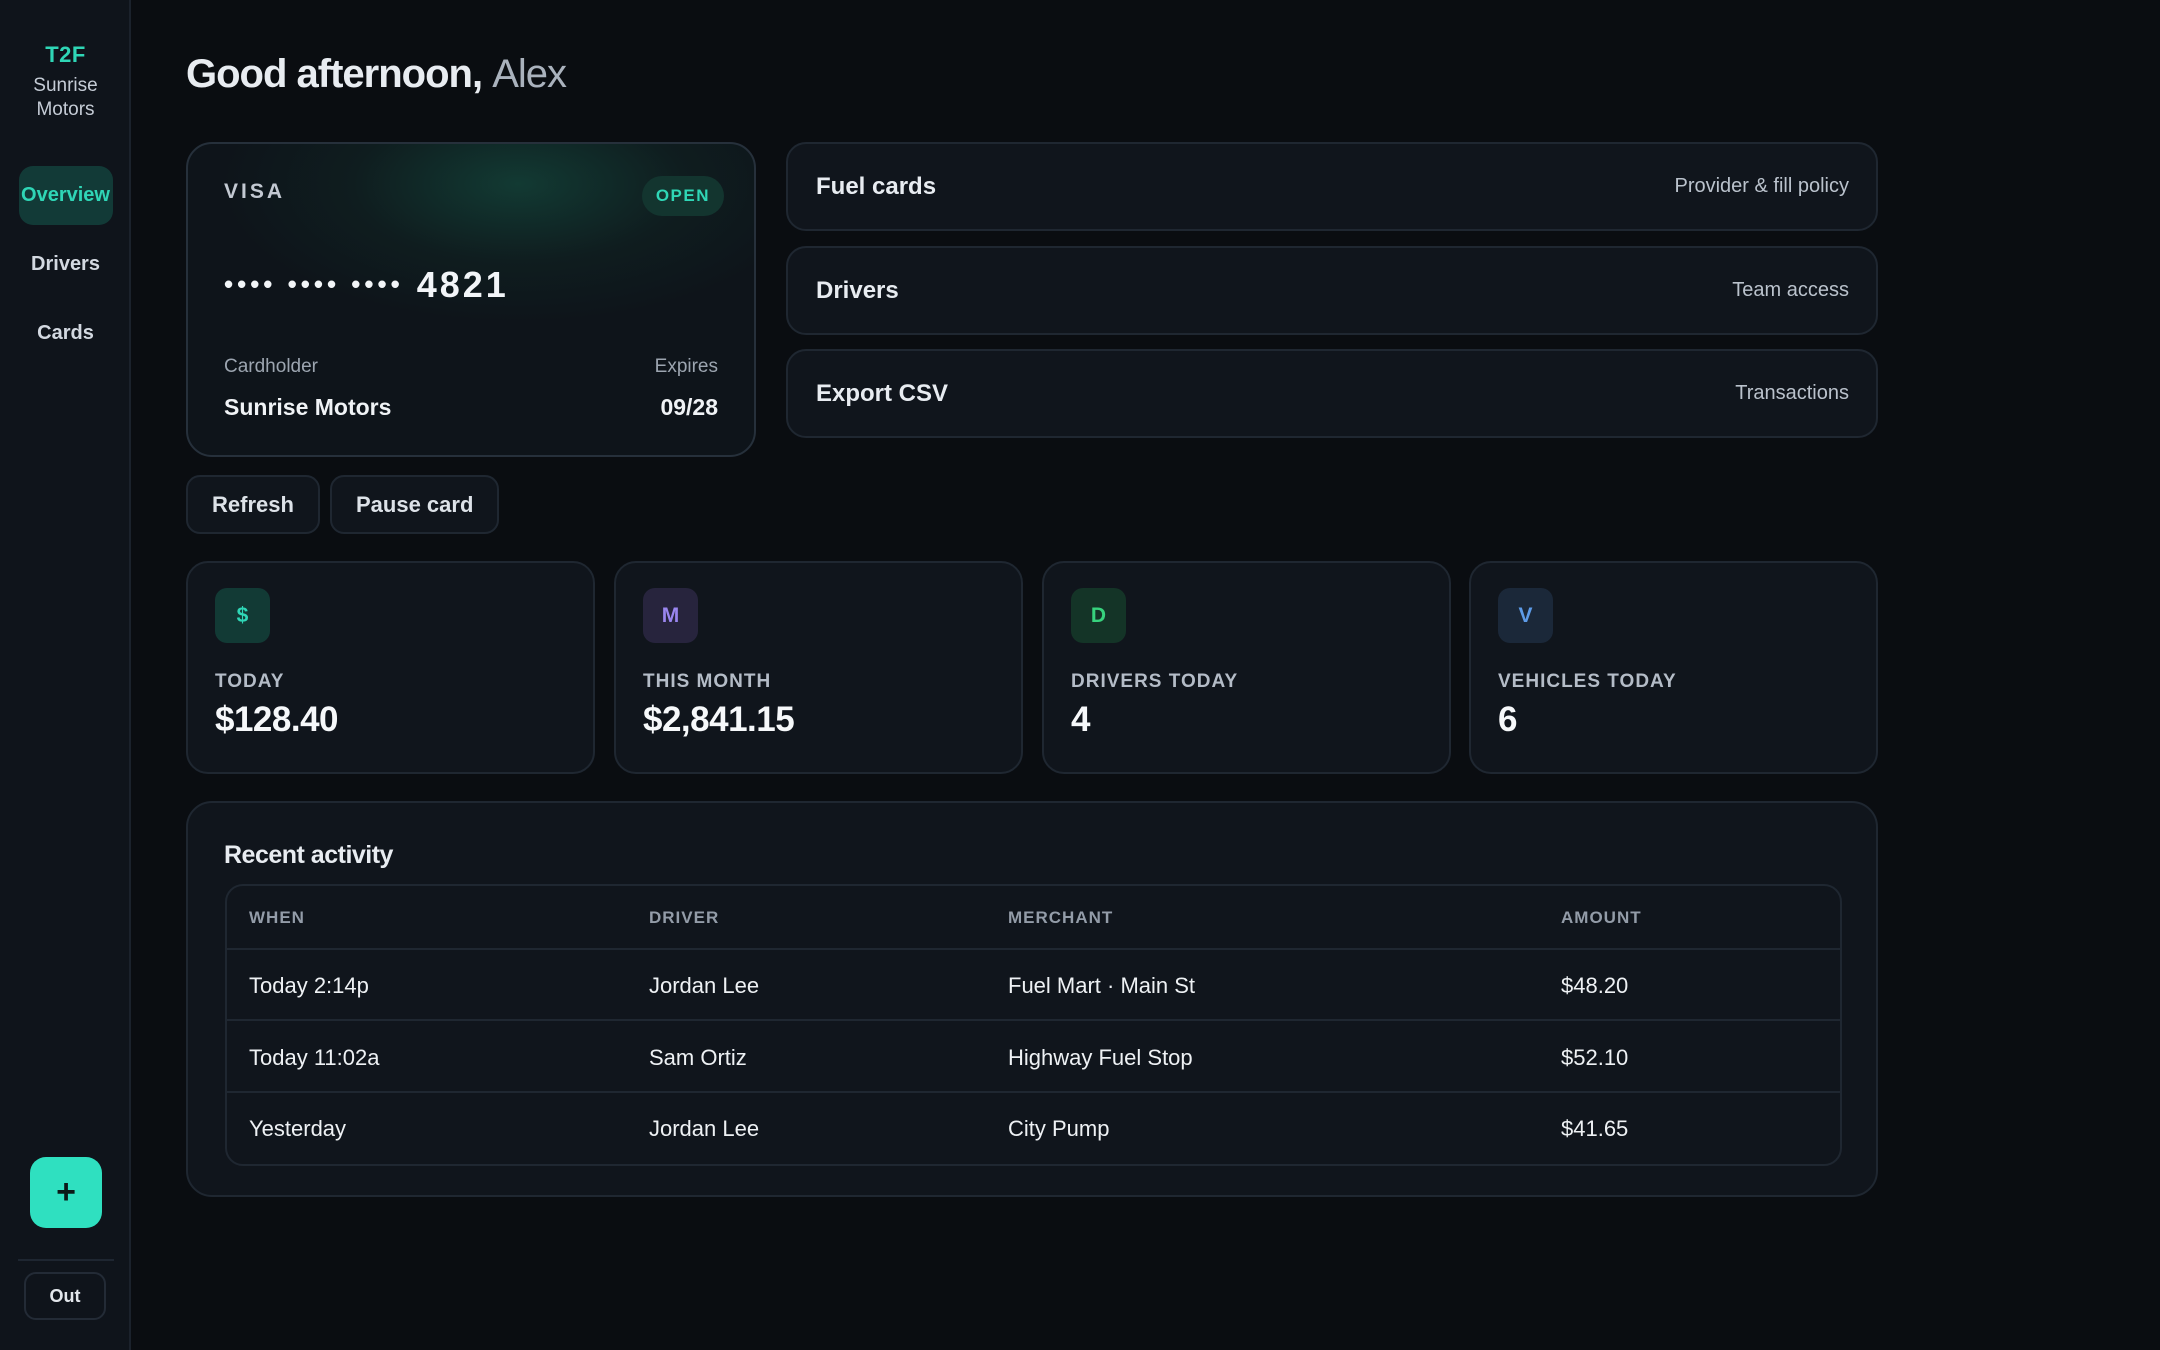 Image resolution: width=2160 pixels, height=1350 pixels. I want to click on cell-when: Yesterday, so click(298, 1128).